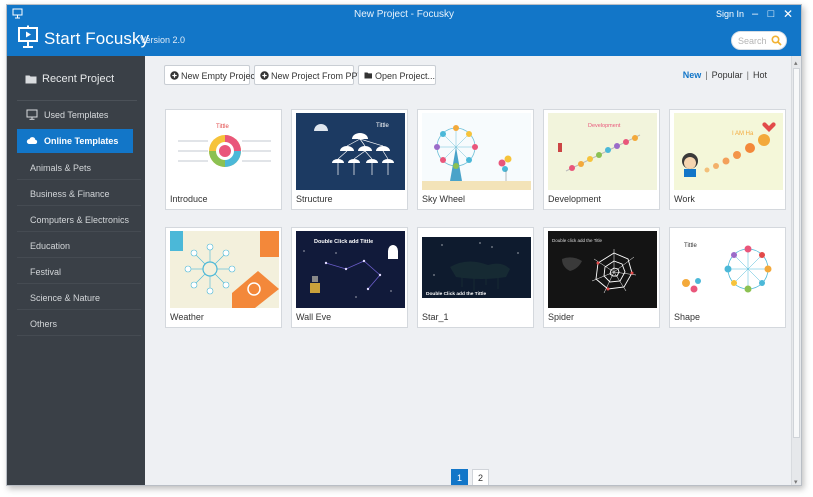 This screenshot has width=813, height=497. What do you see at coordinates (684, 199) in the screenshot?
I see `template-name: Work` at bounding box center [684, 199].